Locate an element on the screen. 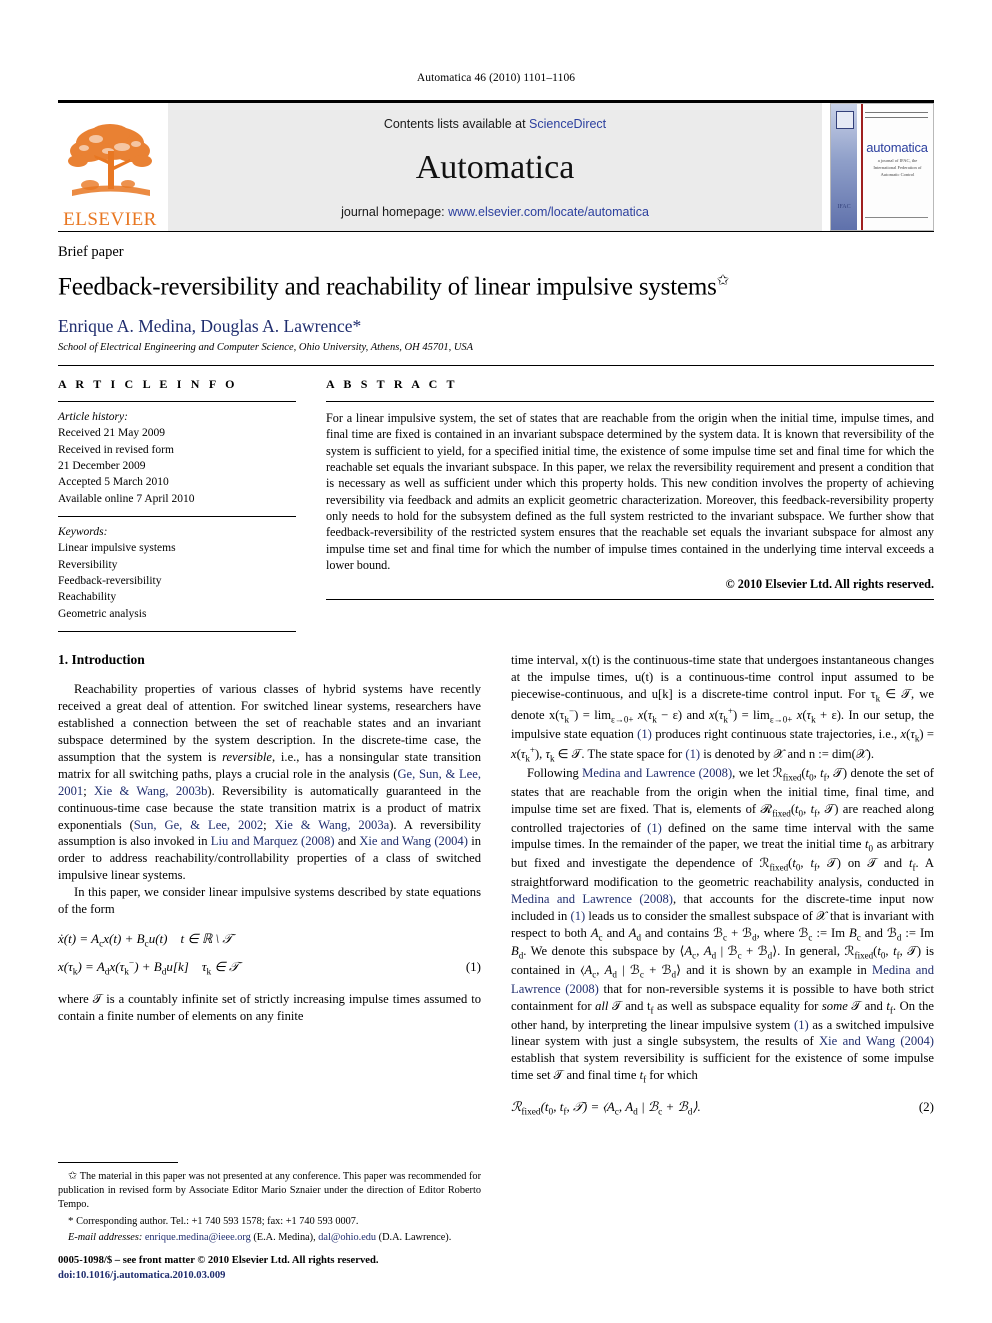 This screenshot has width=992, height=1323. abstract-heading: A B S T R A C T is located at coordinates (392, 384).